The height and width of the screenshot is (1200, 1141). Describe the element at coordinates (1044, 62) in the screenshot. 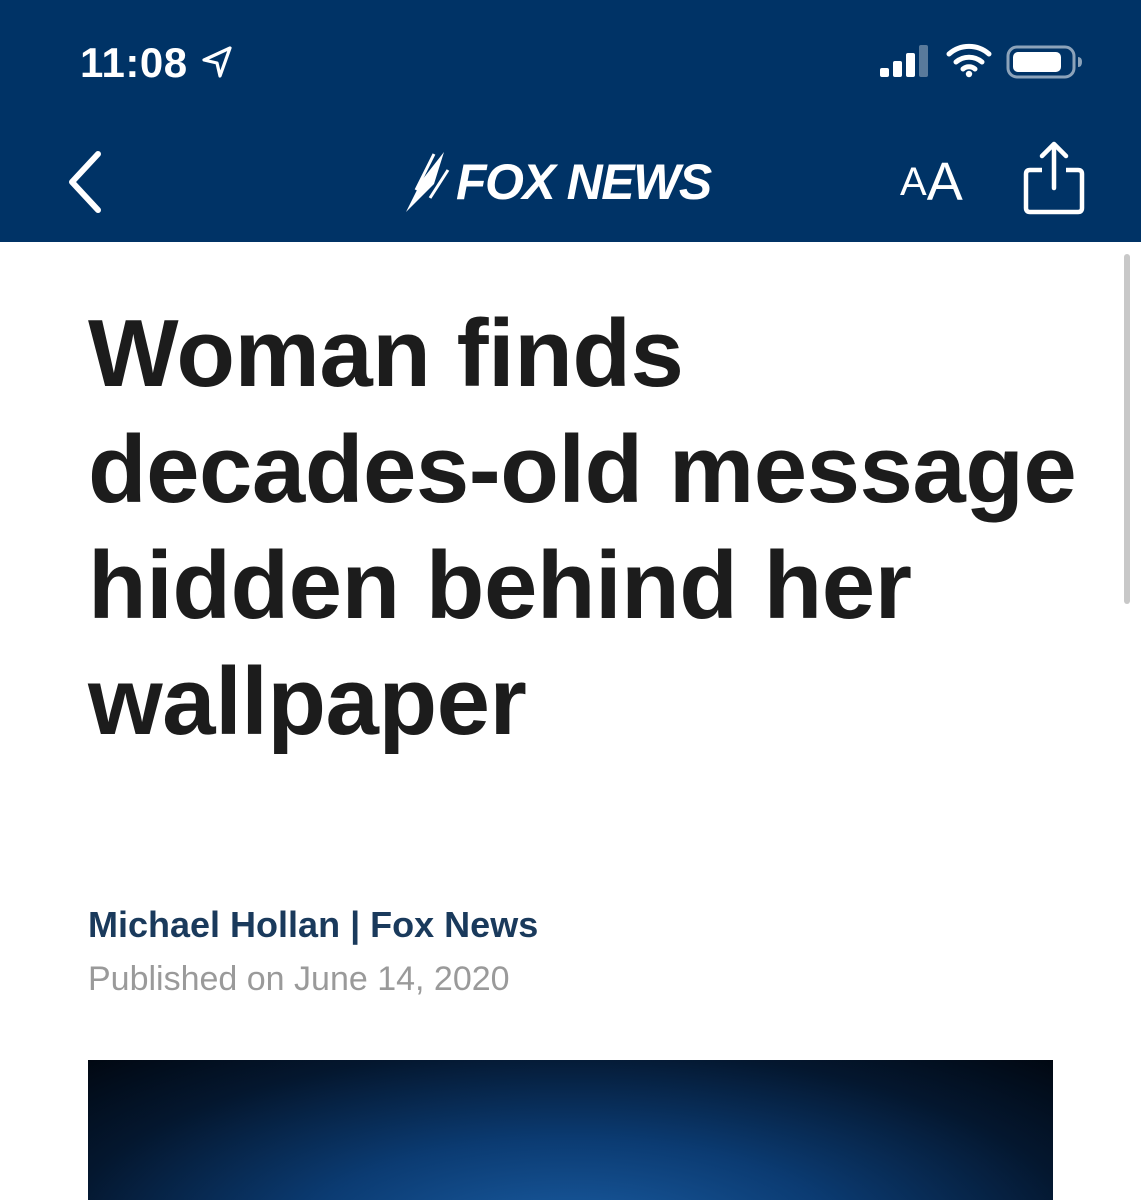

I see `battery-icon` at that location.